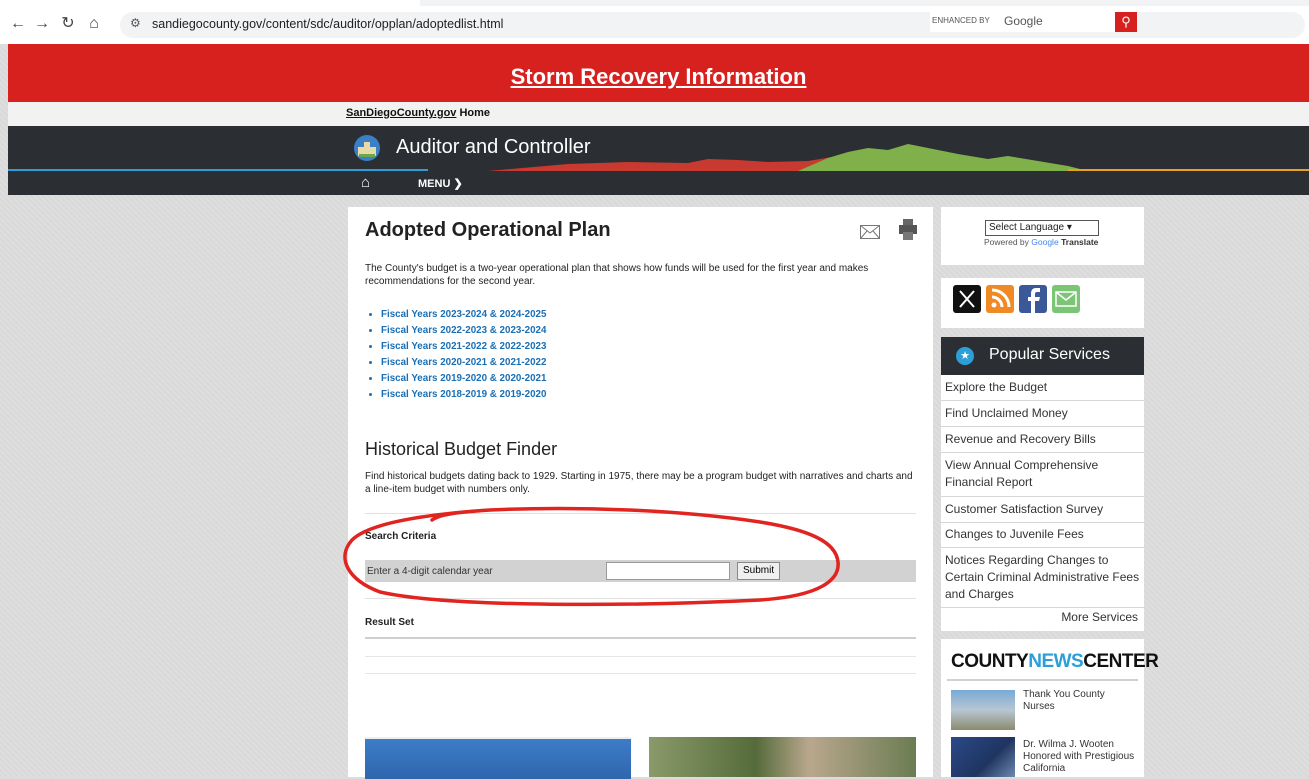  What do you see at coordinates (1042, 442) in the screenshot?
I see `popular-service-link: Revenue and Recovery Bills` at bounding box center [1042, 442].